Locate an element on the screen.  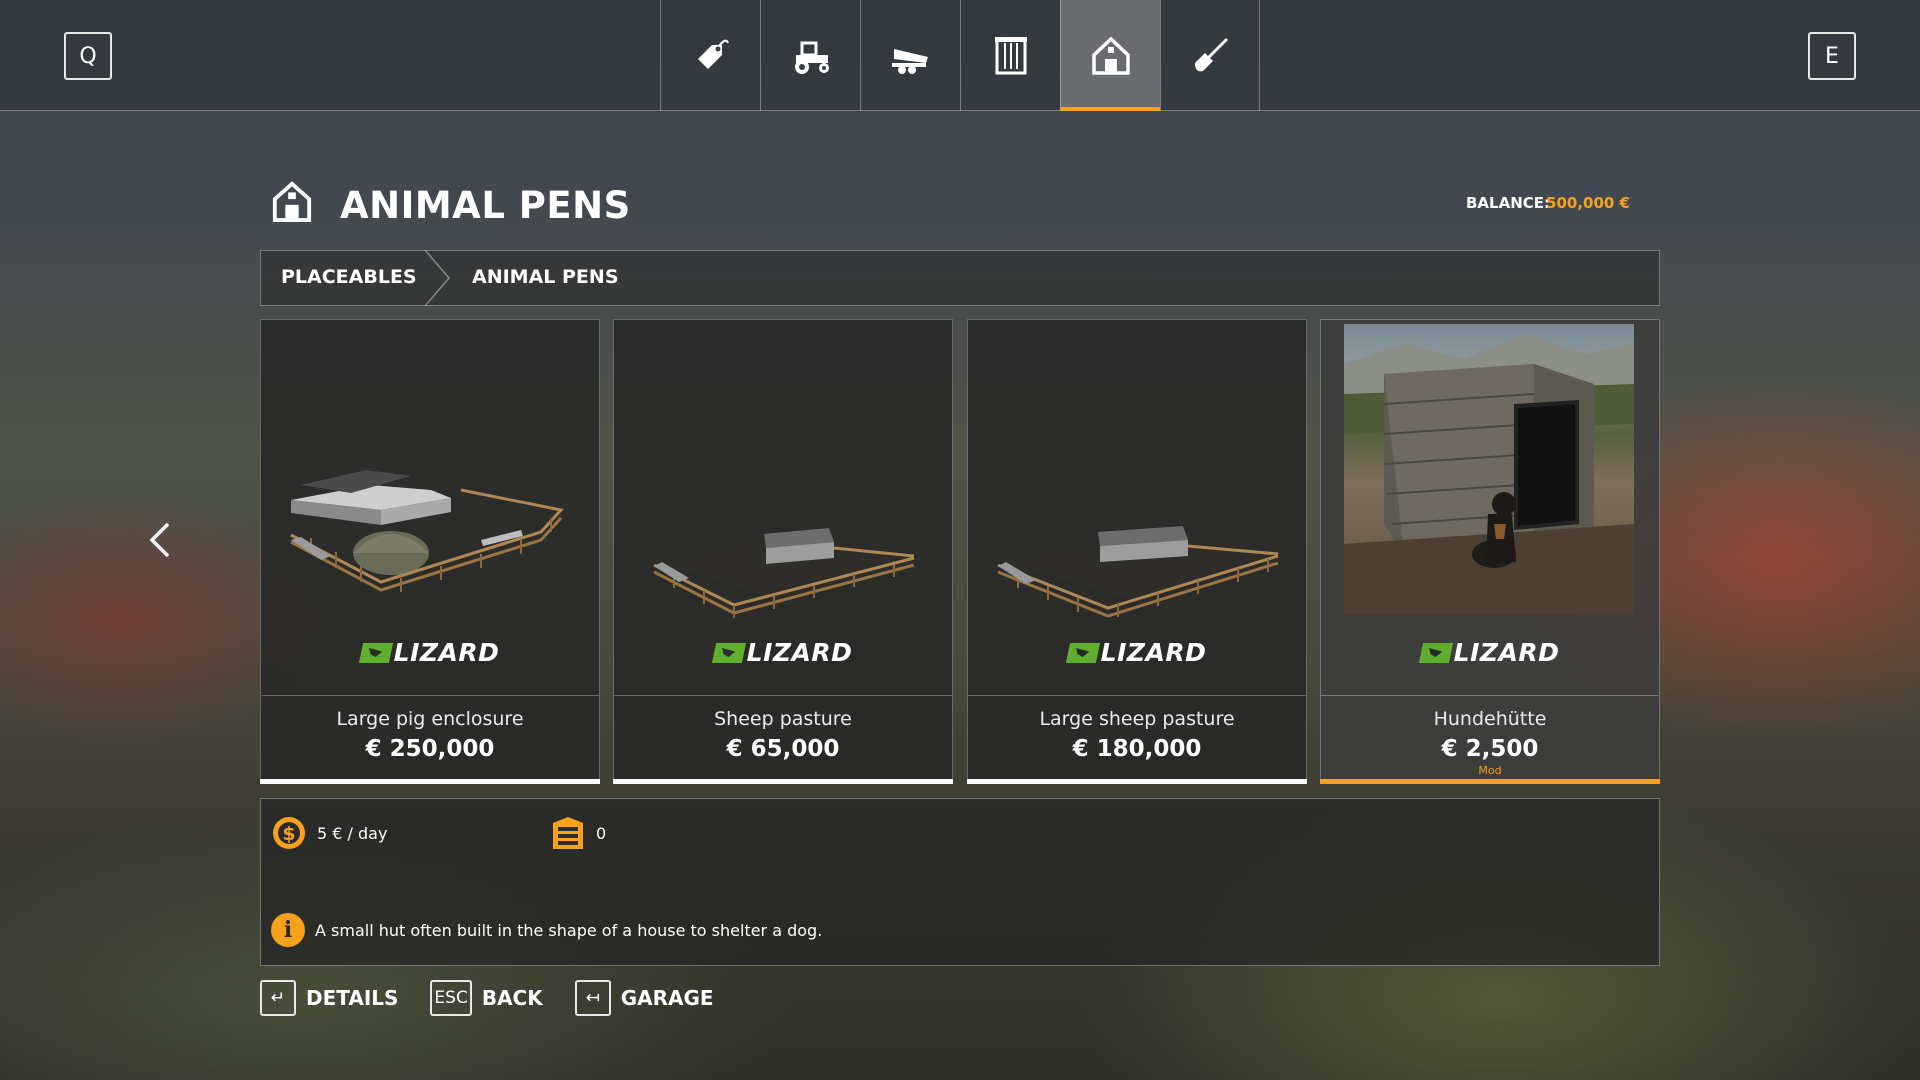
item-price: € 2,500 is located at coordinates (1490, 749).